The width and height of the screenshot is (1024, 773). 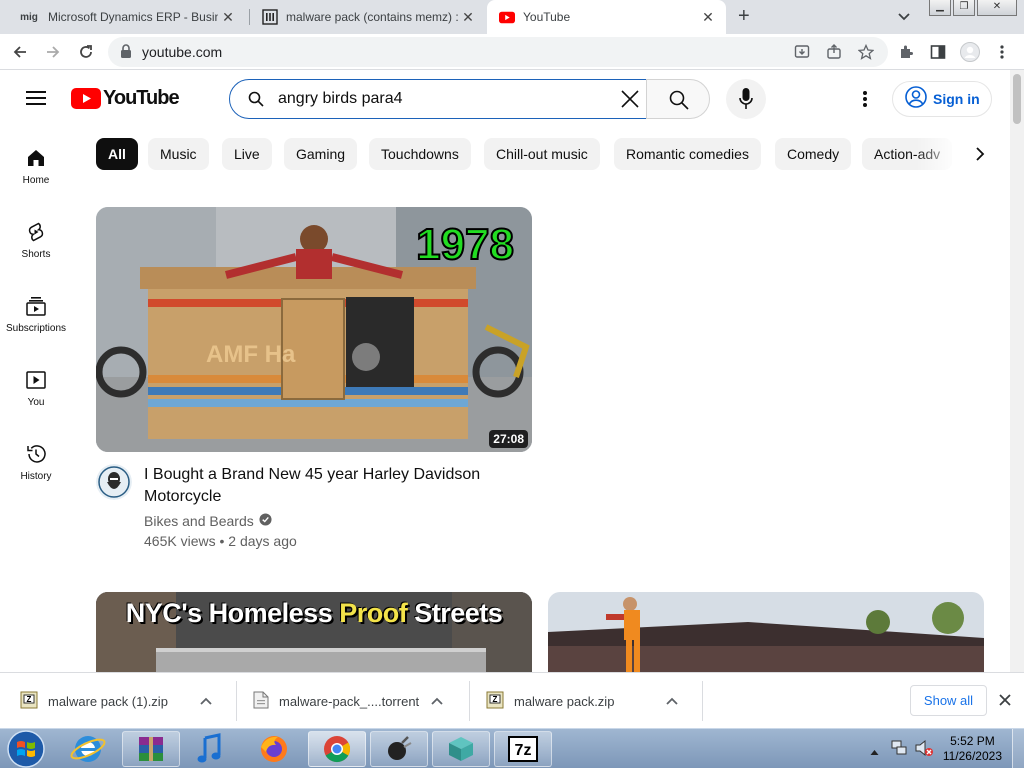 I want to click on video-duration: 27:08, so click(x=508, y=439).